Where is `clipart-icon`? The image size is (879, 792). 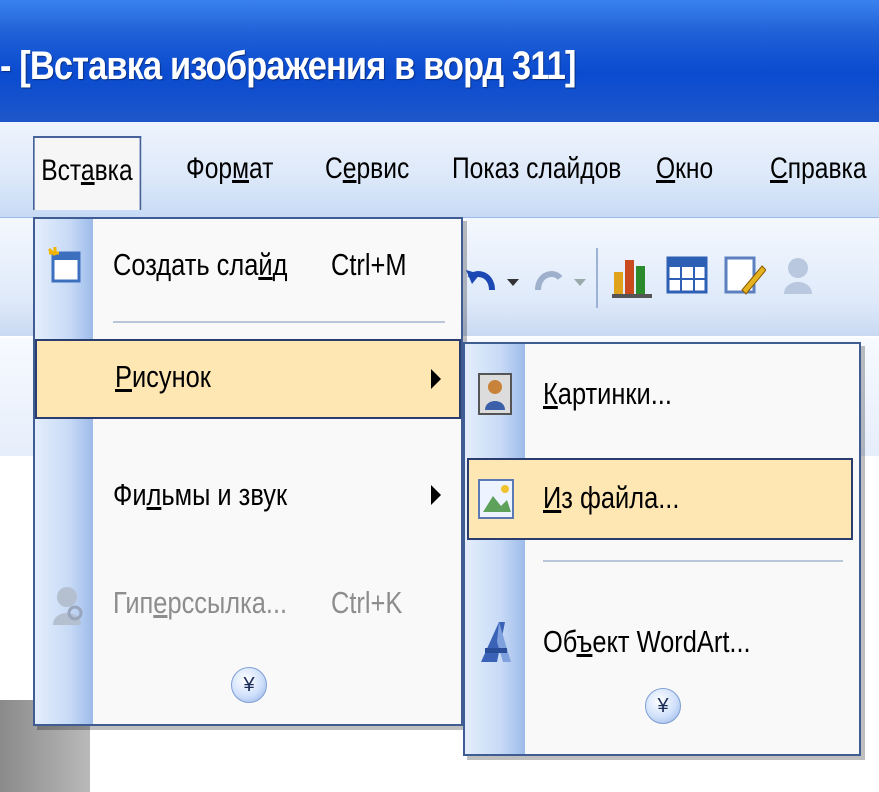
clipart-icon is located at coordinates (495, 394).